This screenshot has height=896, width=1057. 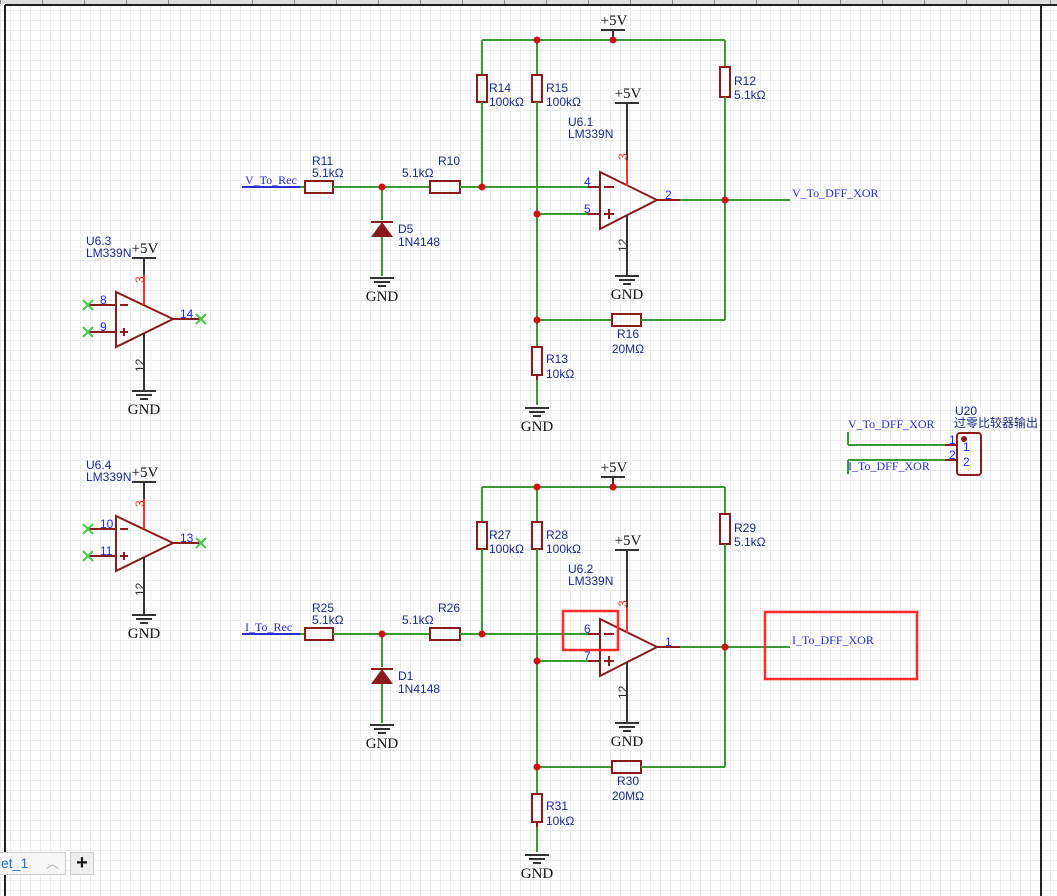 What do you see at coordinates (33, 863) in the screenshot?
I see `sheet-tab: et_1 ︿` at bounding box center [33, 863].